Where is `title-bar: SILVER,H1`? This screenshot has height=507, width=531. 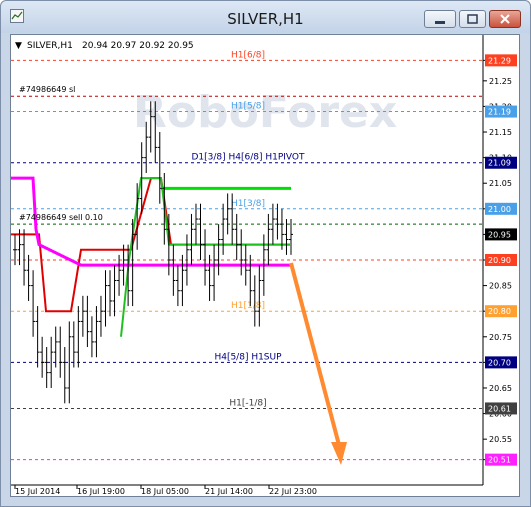
title-bar: SILVER,H1 is located at coordinates (265, 17).